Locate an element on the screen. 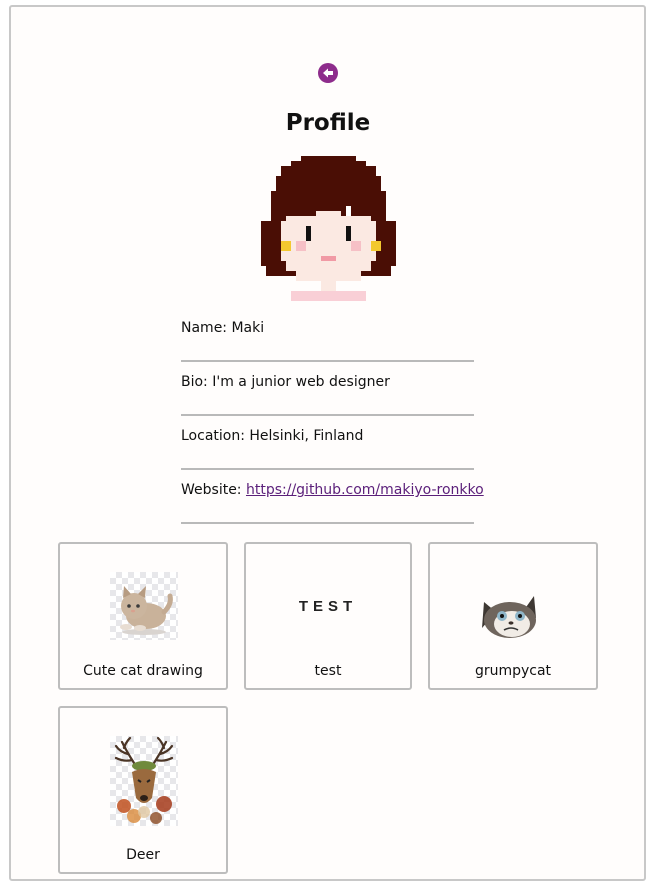  gallery-card: TEST test is located at coordinates (328, 616).